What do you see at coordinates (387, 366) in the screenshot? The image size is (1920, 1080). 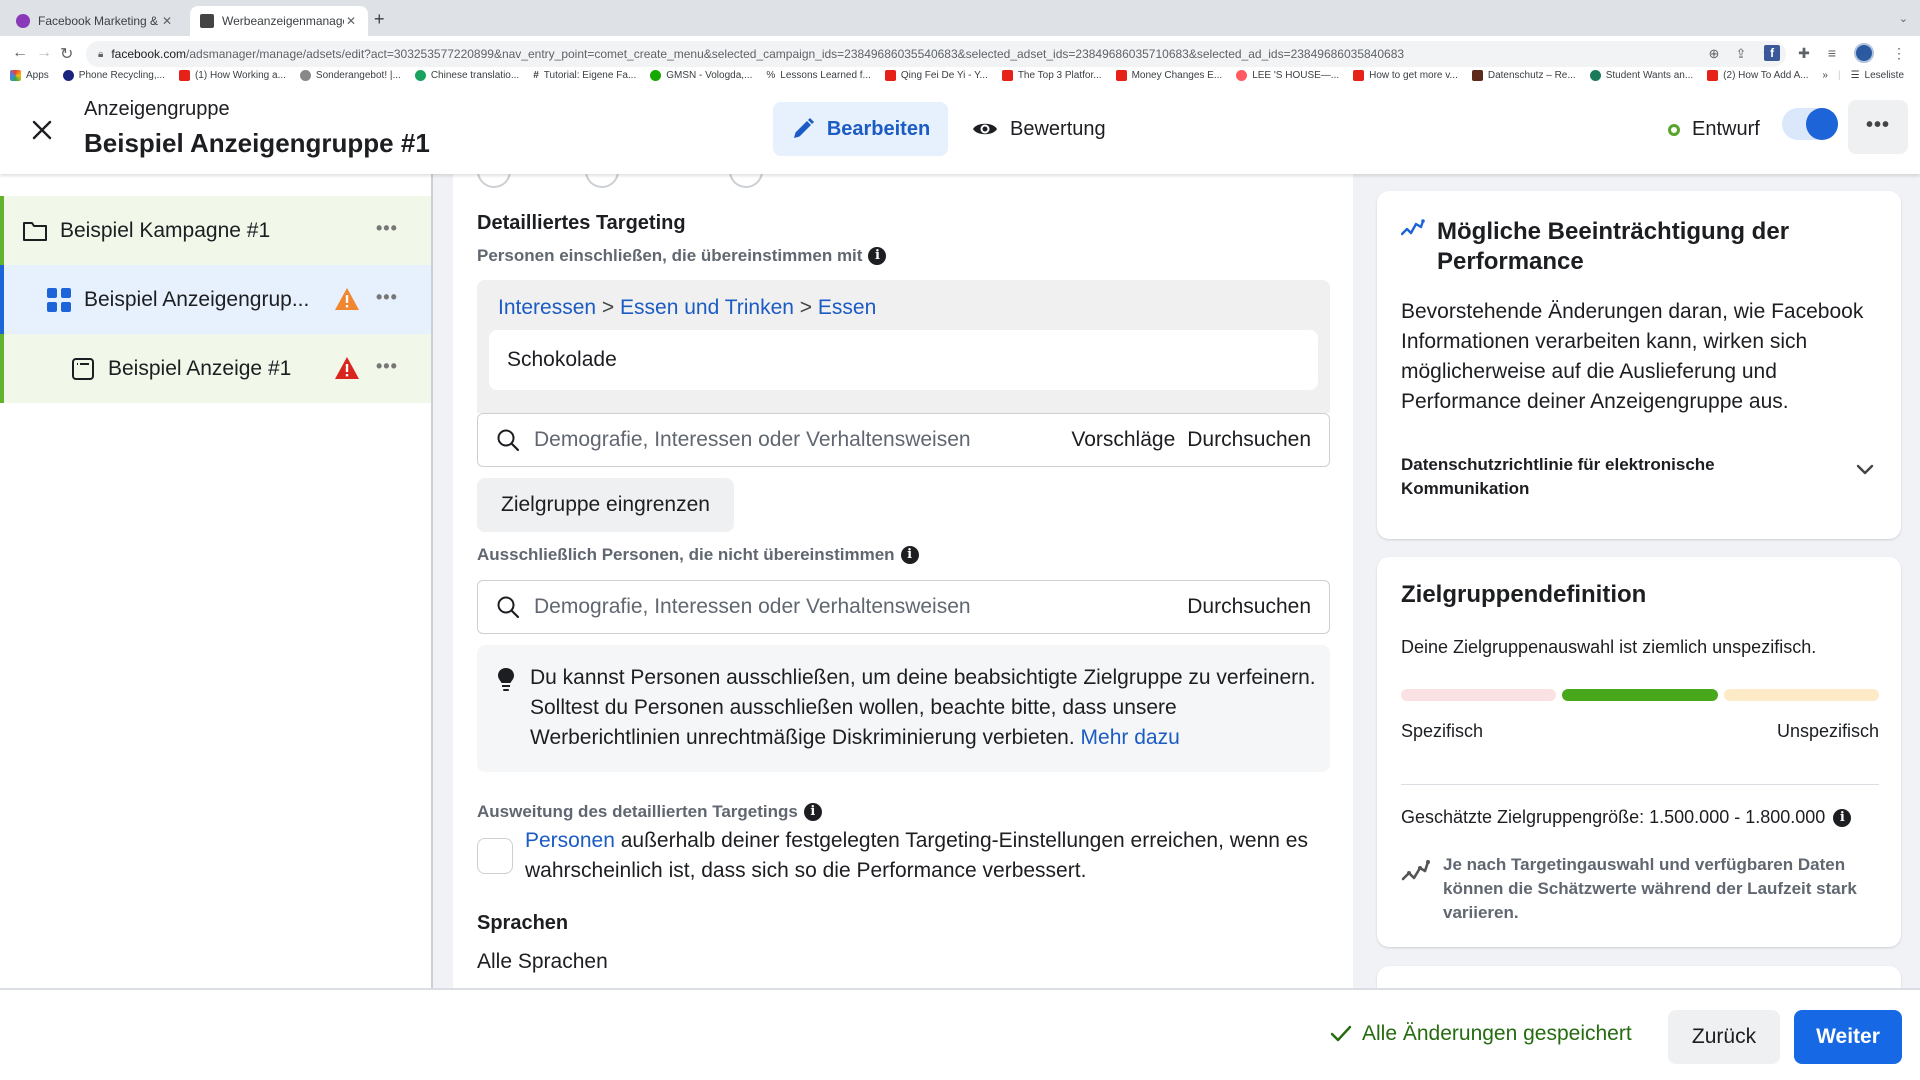 I see `ad-more-button: •••` at bounding box center [387, 366].